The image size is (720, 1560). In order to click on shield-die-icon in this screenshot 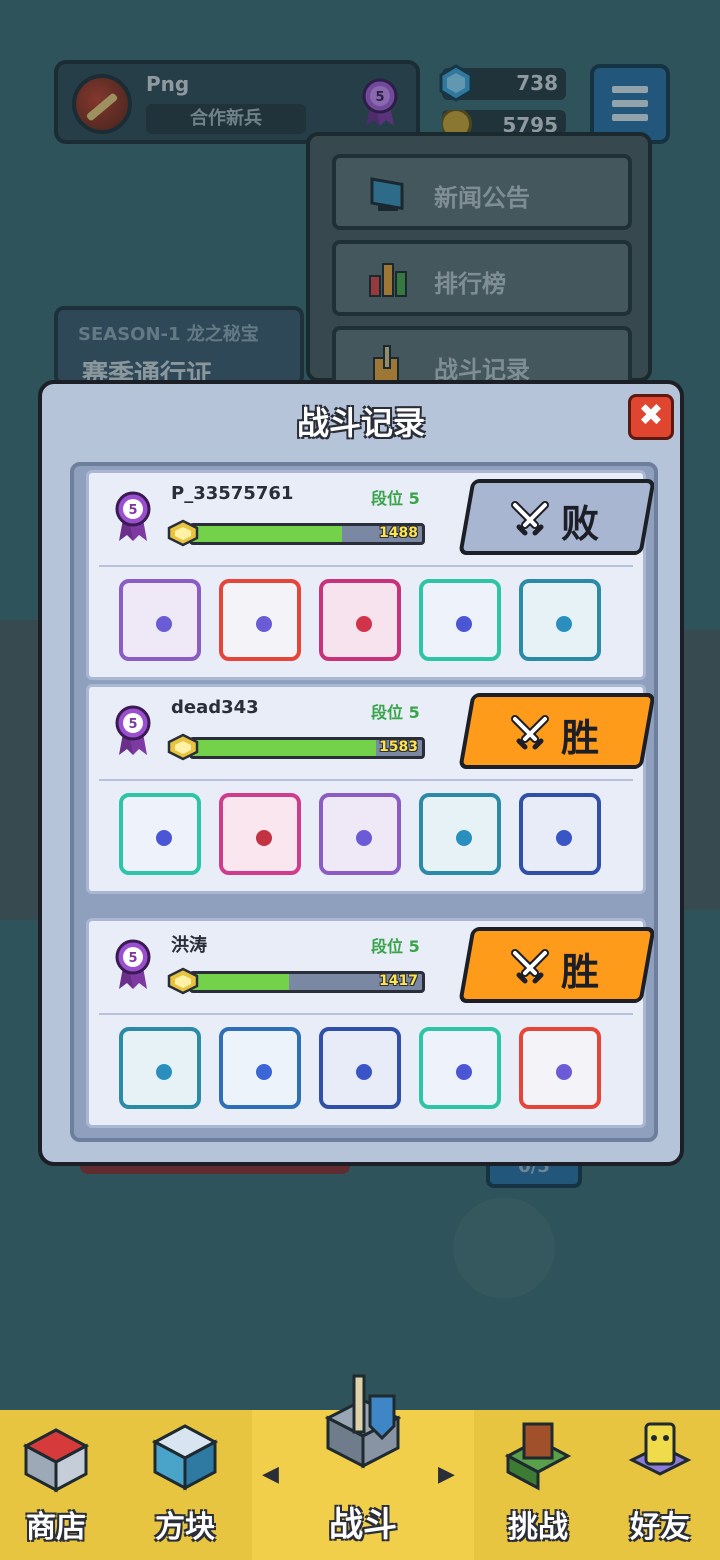, I will do `click(260, 834)`.